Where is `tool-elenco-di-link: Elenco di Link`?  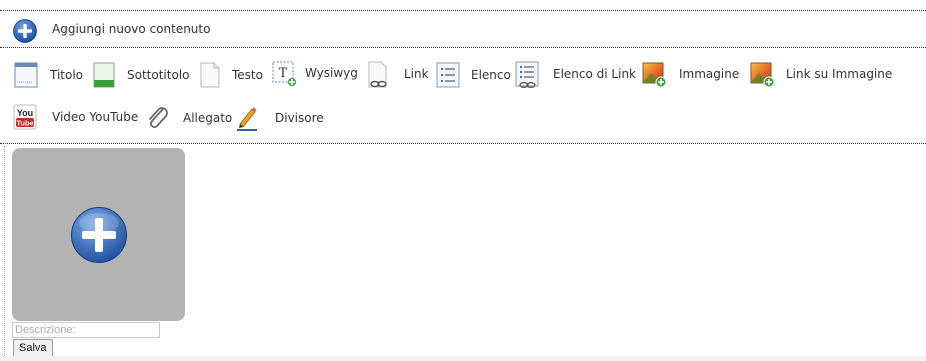 tool-elenco-di-link: Elenco di Link is located at coordinates (575, 74).